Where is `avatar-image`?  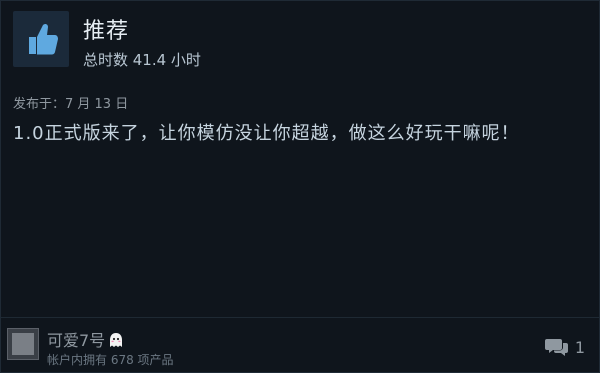 avatar-image is located at coordinates (23, 344).